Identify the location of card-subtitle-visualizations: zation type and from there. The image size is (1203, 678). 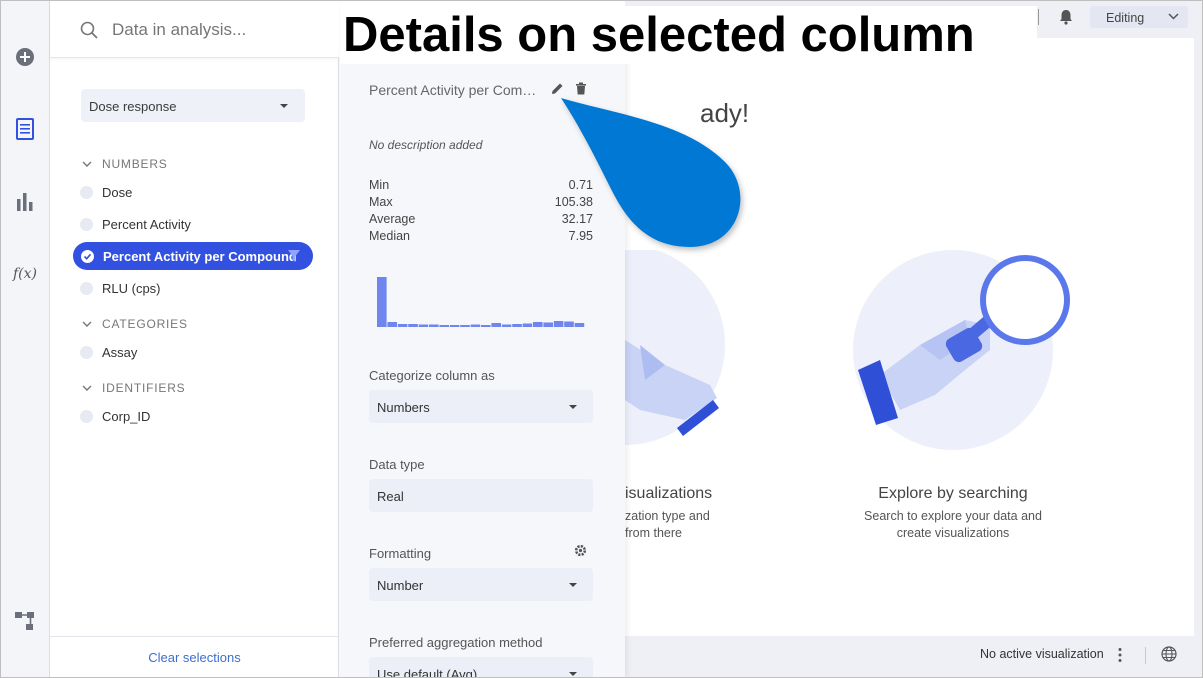
(670, 525).